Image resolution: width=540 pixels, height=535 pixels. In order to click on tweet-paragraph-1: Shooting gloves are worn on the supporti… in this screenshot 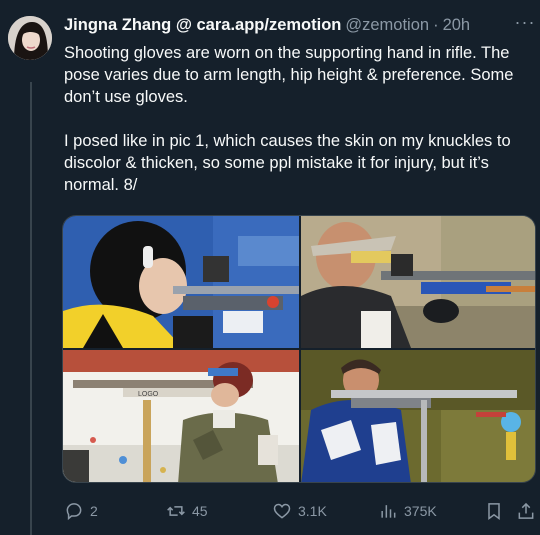, I will do `click(289, 75)`.